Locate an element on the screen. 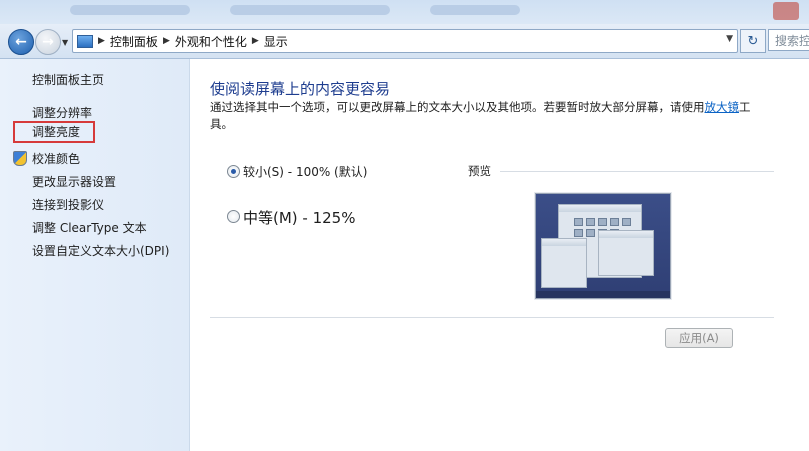  page-title: 使阅读屏幕上的内容更容易 is located at coordinates (300, 89).